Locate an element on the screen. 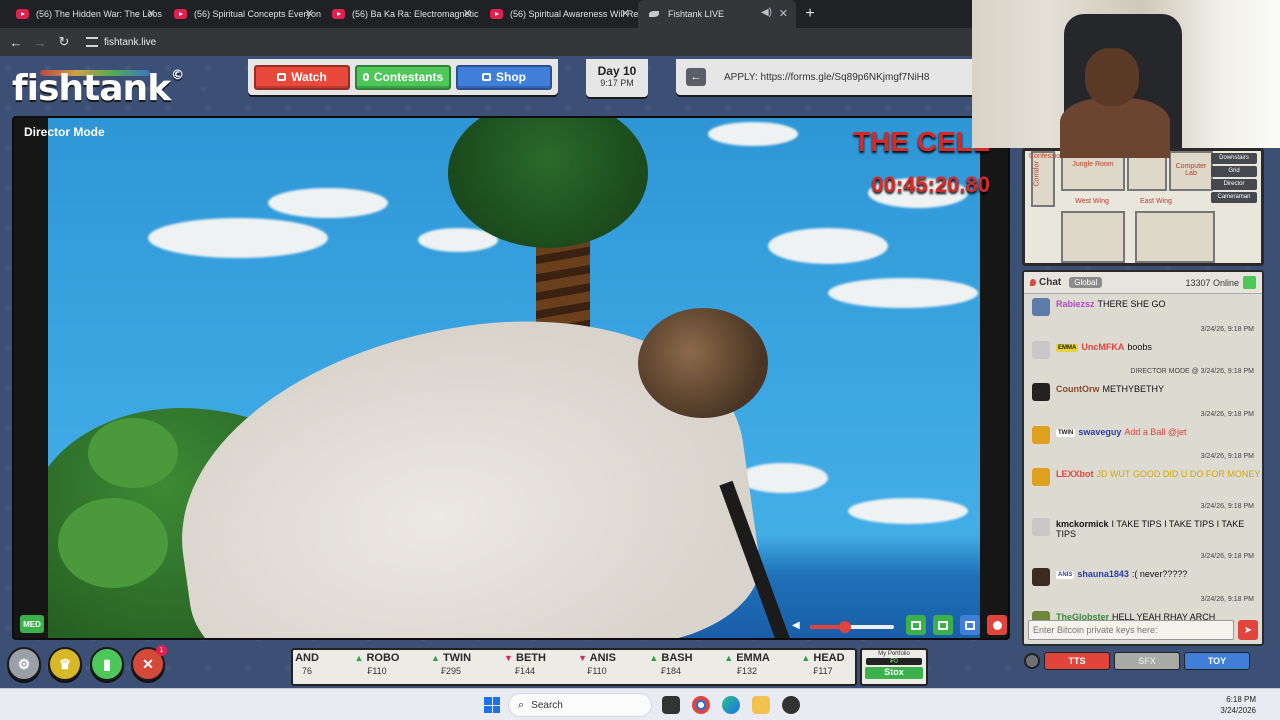 The image size is (1280, 720). map-room-lower-east is located at coordinates (1175, 237).